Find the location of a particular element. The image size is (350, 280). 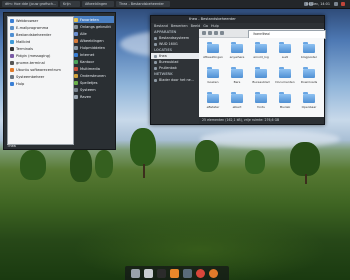

folder-item: Openbaar is located at coordinates (309, 103).